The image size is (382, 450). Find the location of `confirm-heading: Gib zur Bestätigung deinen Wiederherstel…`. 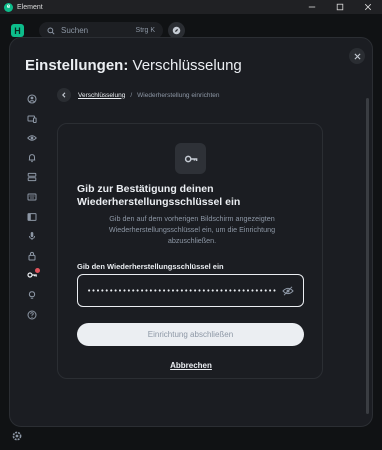

confirm-heading: Gib zur Bestätigung deinen Wiederherstel… is located at coordinates (159, 195).